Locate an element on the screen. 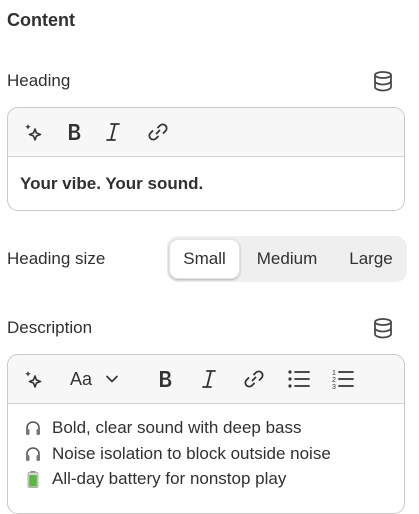 This screenshot has width=419, height=514. heading-link-button is located at coordinates (158, 132).